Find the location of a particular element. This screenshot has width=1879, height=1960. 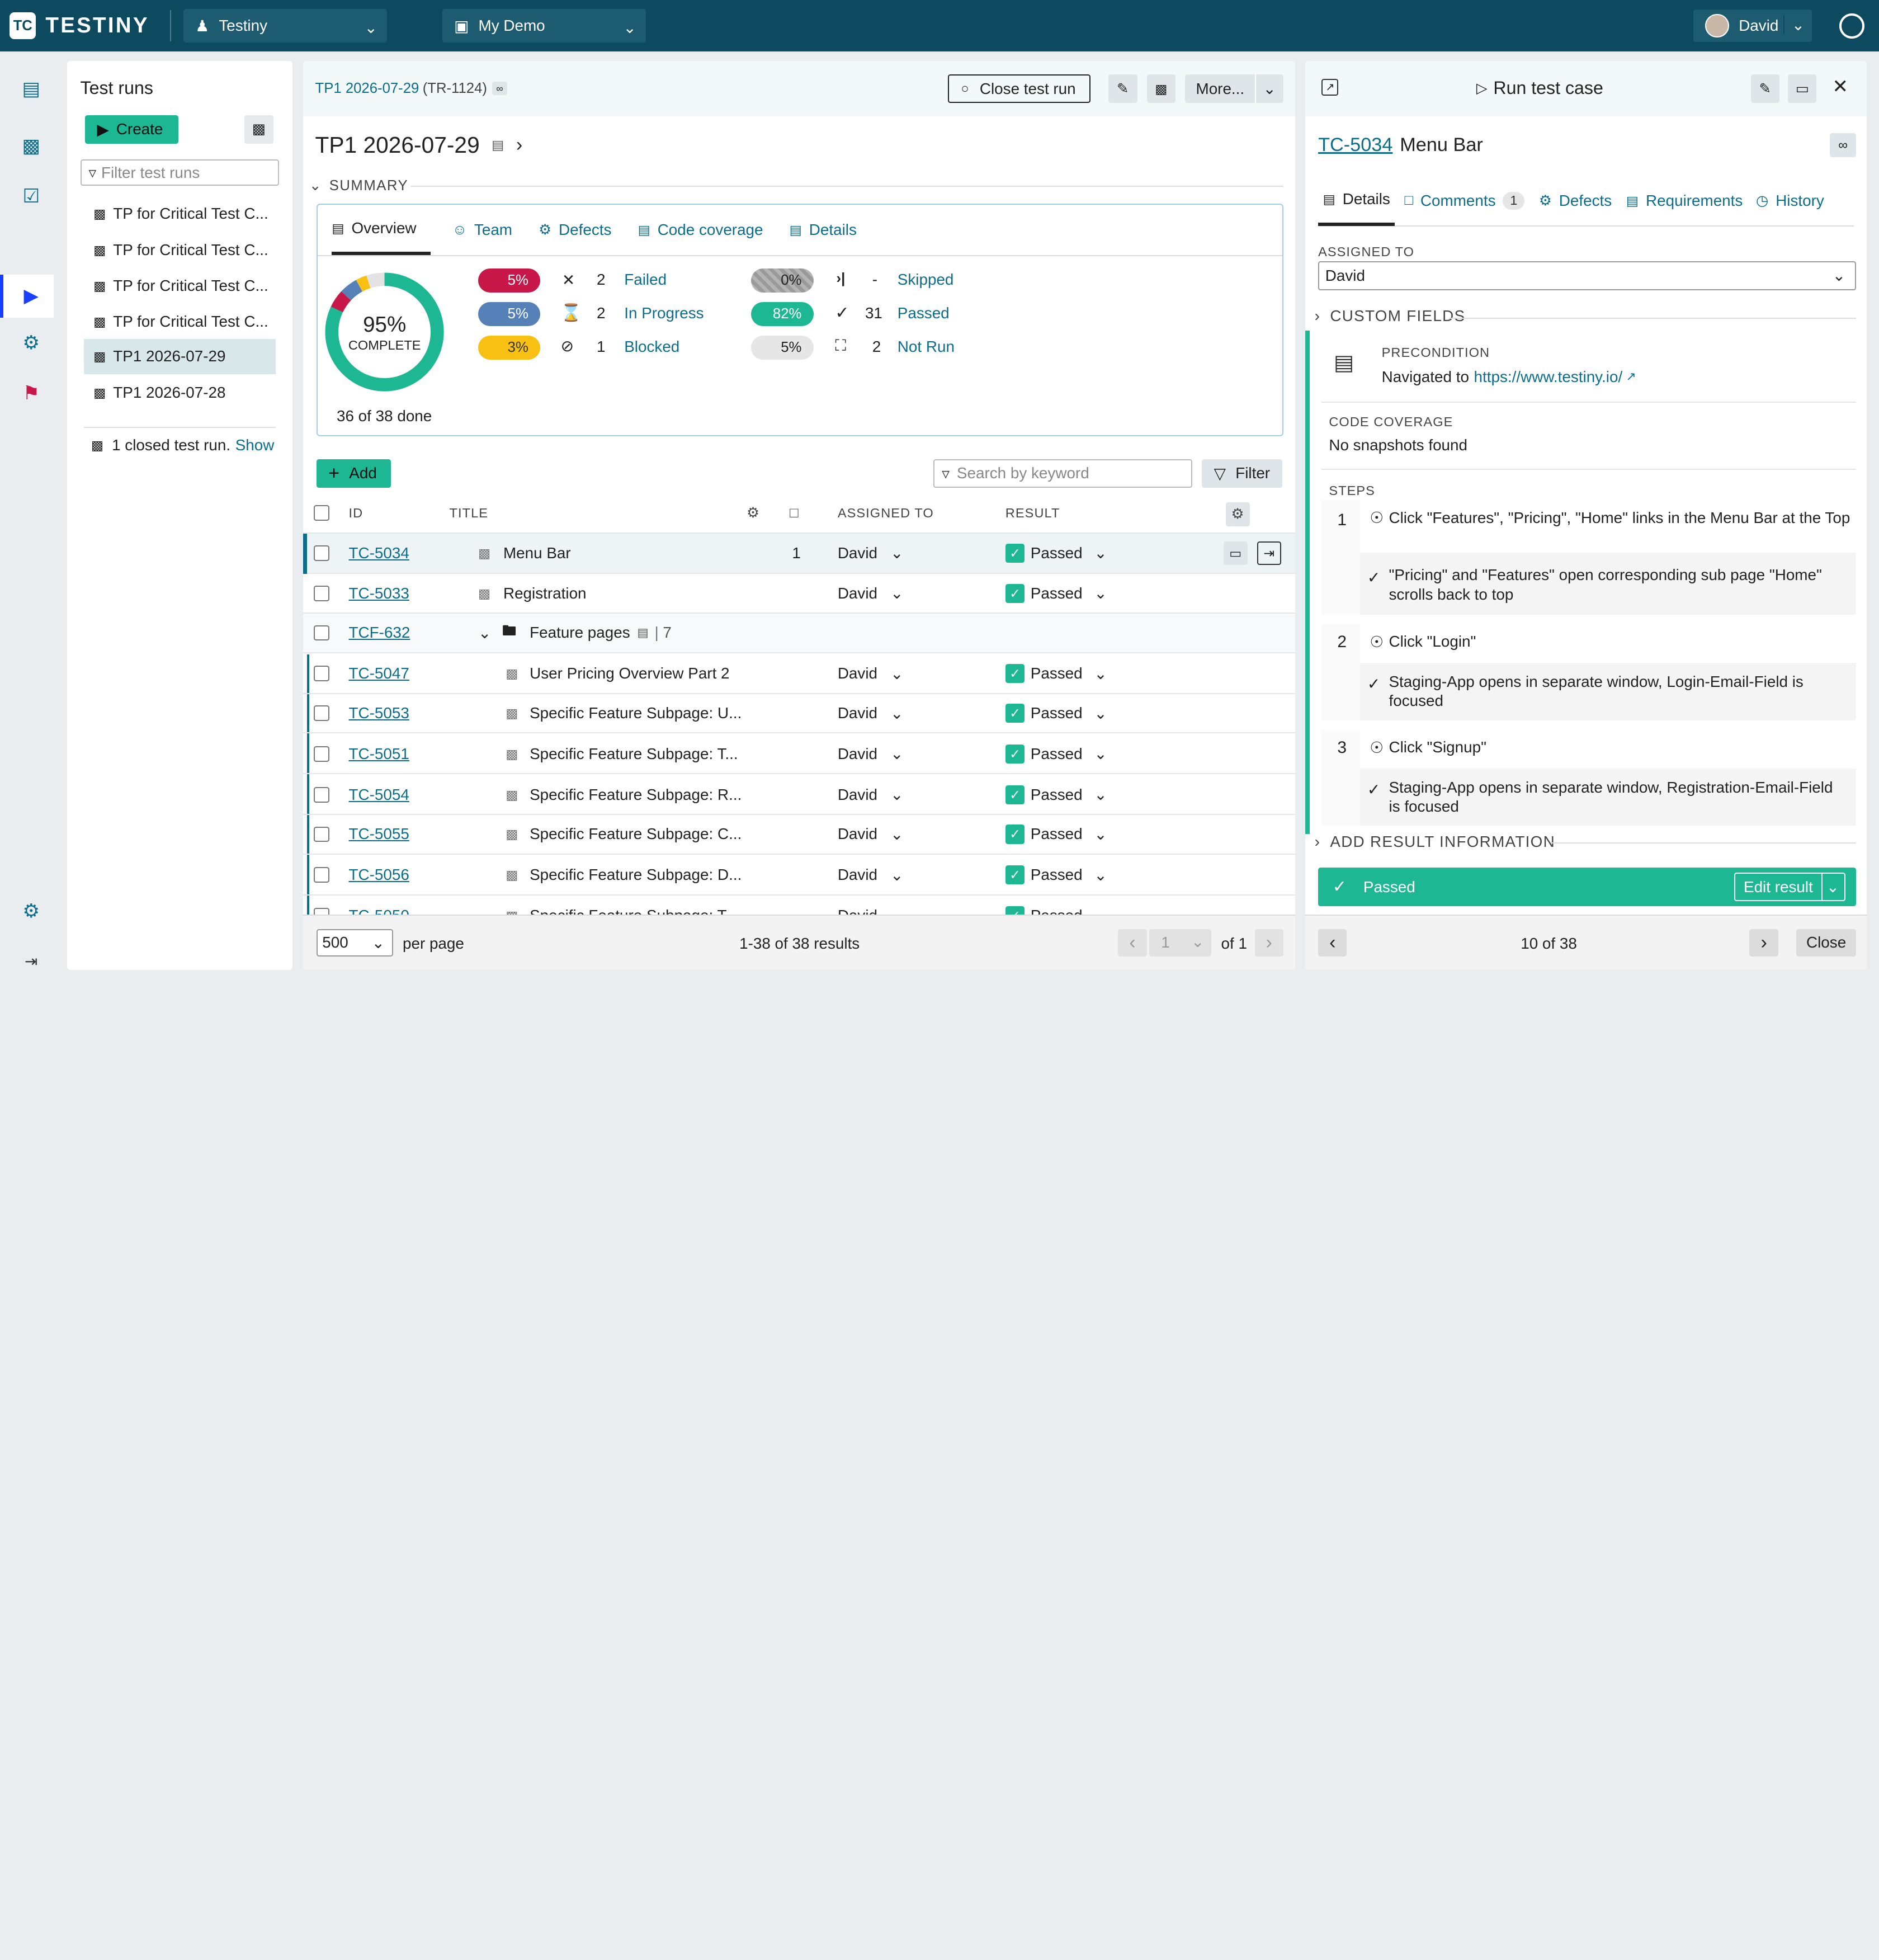

test-plans-icon: ☑ is located at coordinates (31, 196).